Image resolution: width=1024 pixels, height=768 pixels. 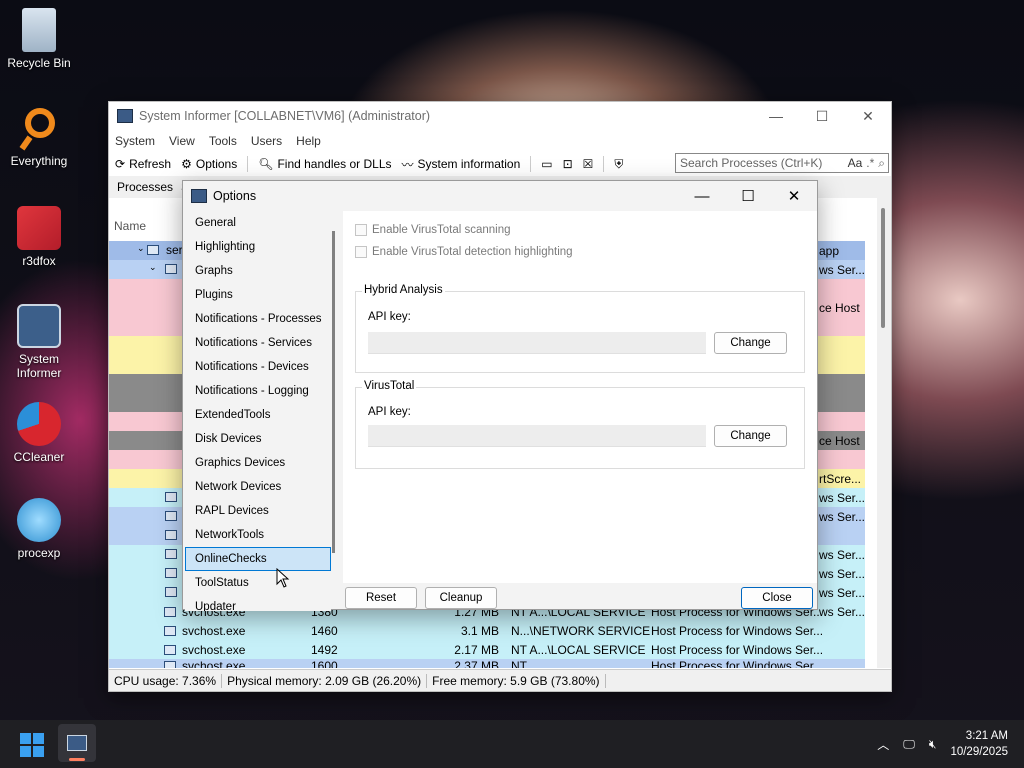 What do you see at coordinates (258, 603) in the screenshot?
I see `nav-item-updater: Updater` at bounding box center [258, 603].